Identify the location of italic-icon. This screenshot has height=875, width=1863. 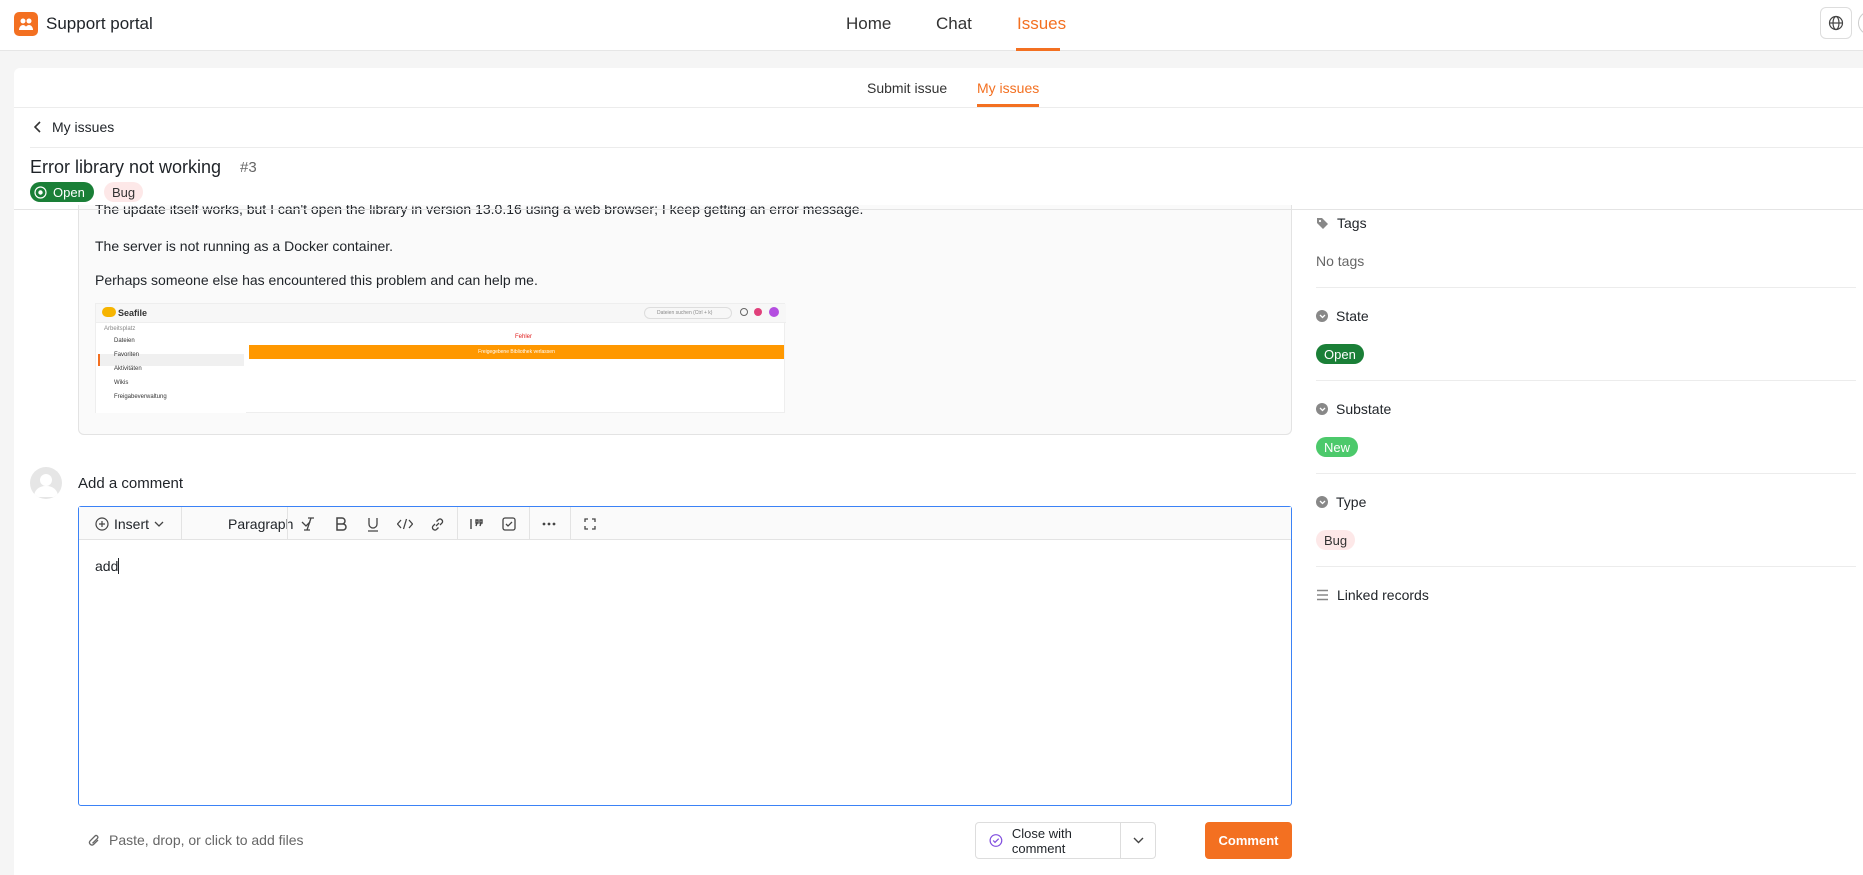
(309, 524).